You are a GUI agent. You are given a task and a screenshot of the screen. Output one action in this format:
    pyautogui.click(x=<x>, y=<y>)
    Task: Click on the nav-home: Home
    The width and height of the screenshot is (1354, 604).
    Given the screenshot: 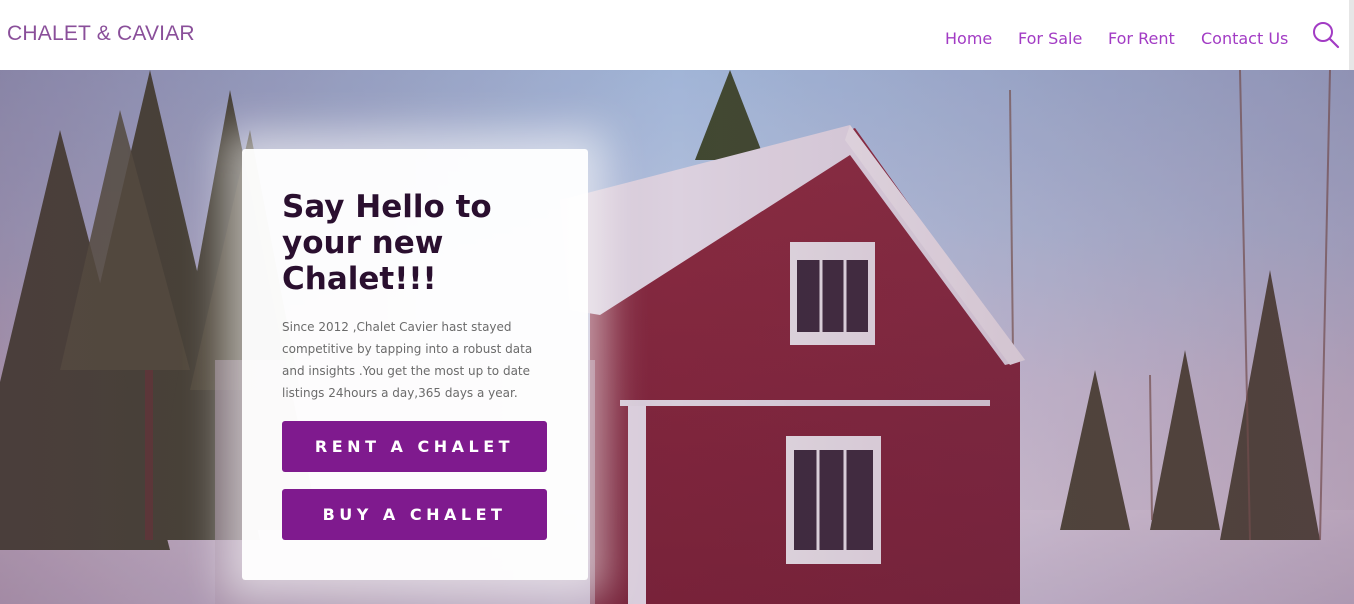 What is the action you would take?
    pyautogui.click(x=968, y=38)
    